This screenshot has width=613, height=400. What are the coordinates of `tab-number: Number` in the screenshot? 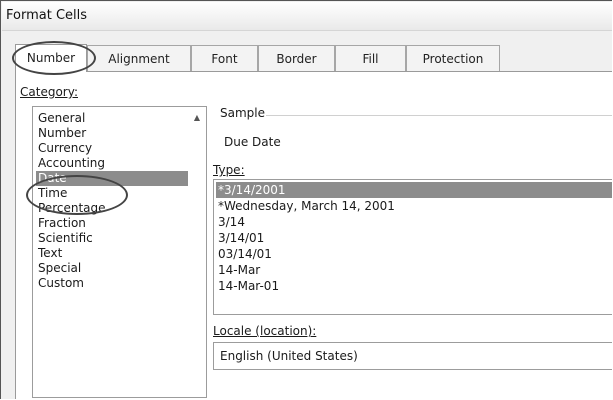 It's located at (51, 58).